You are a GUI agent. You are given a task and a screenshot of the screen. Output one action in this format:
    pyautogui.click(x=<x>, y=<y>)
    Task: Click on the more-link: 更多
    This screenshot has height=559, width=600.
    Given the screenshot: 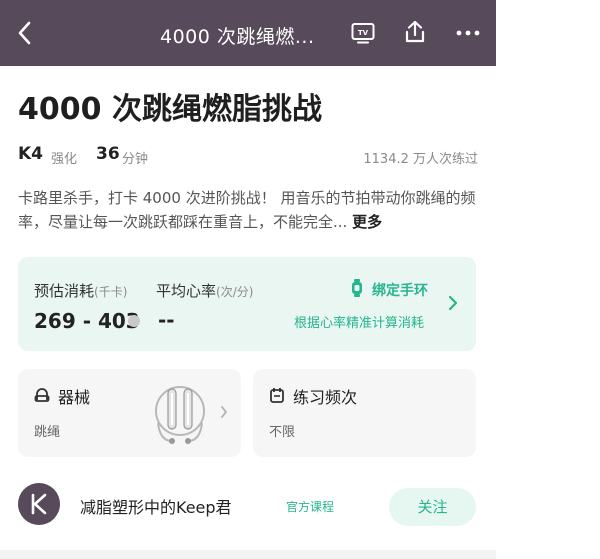 What is the action you would take?
    pyautogui.click(x=367, y=222)
    